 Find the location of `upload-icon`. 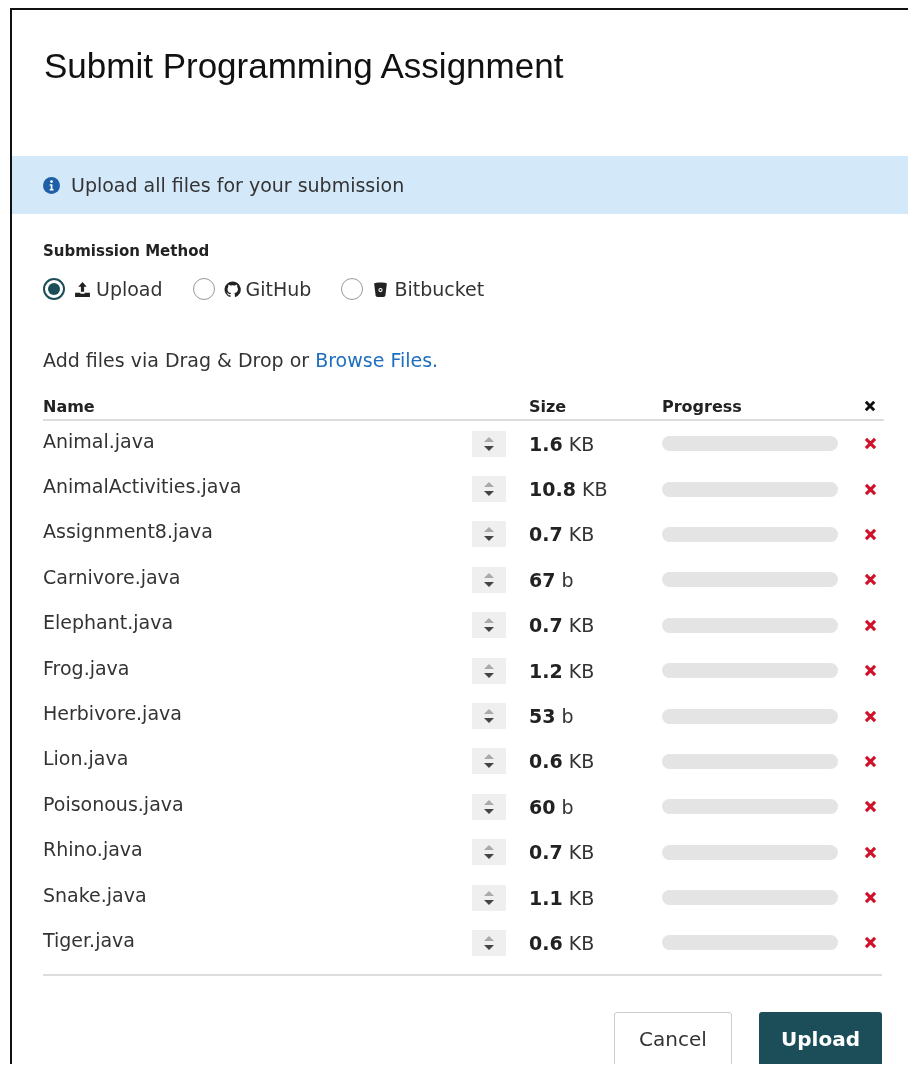

upload-icon is located at coordinates (82, 289).